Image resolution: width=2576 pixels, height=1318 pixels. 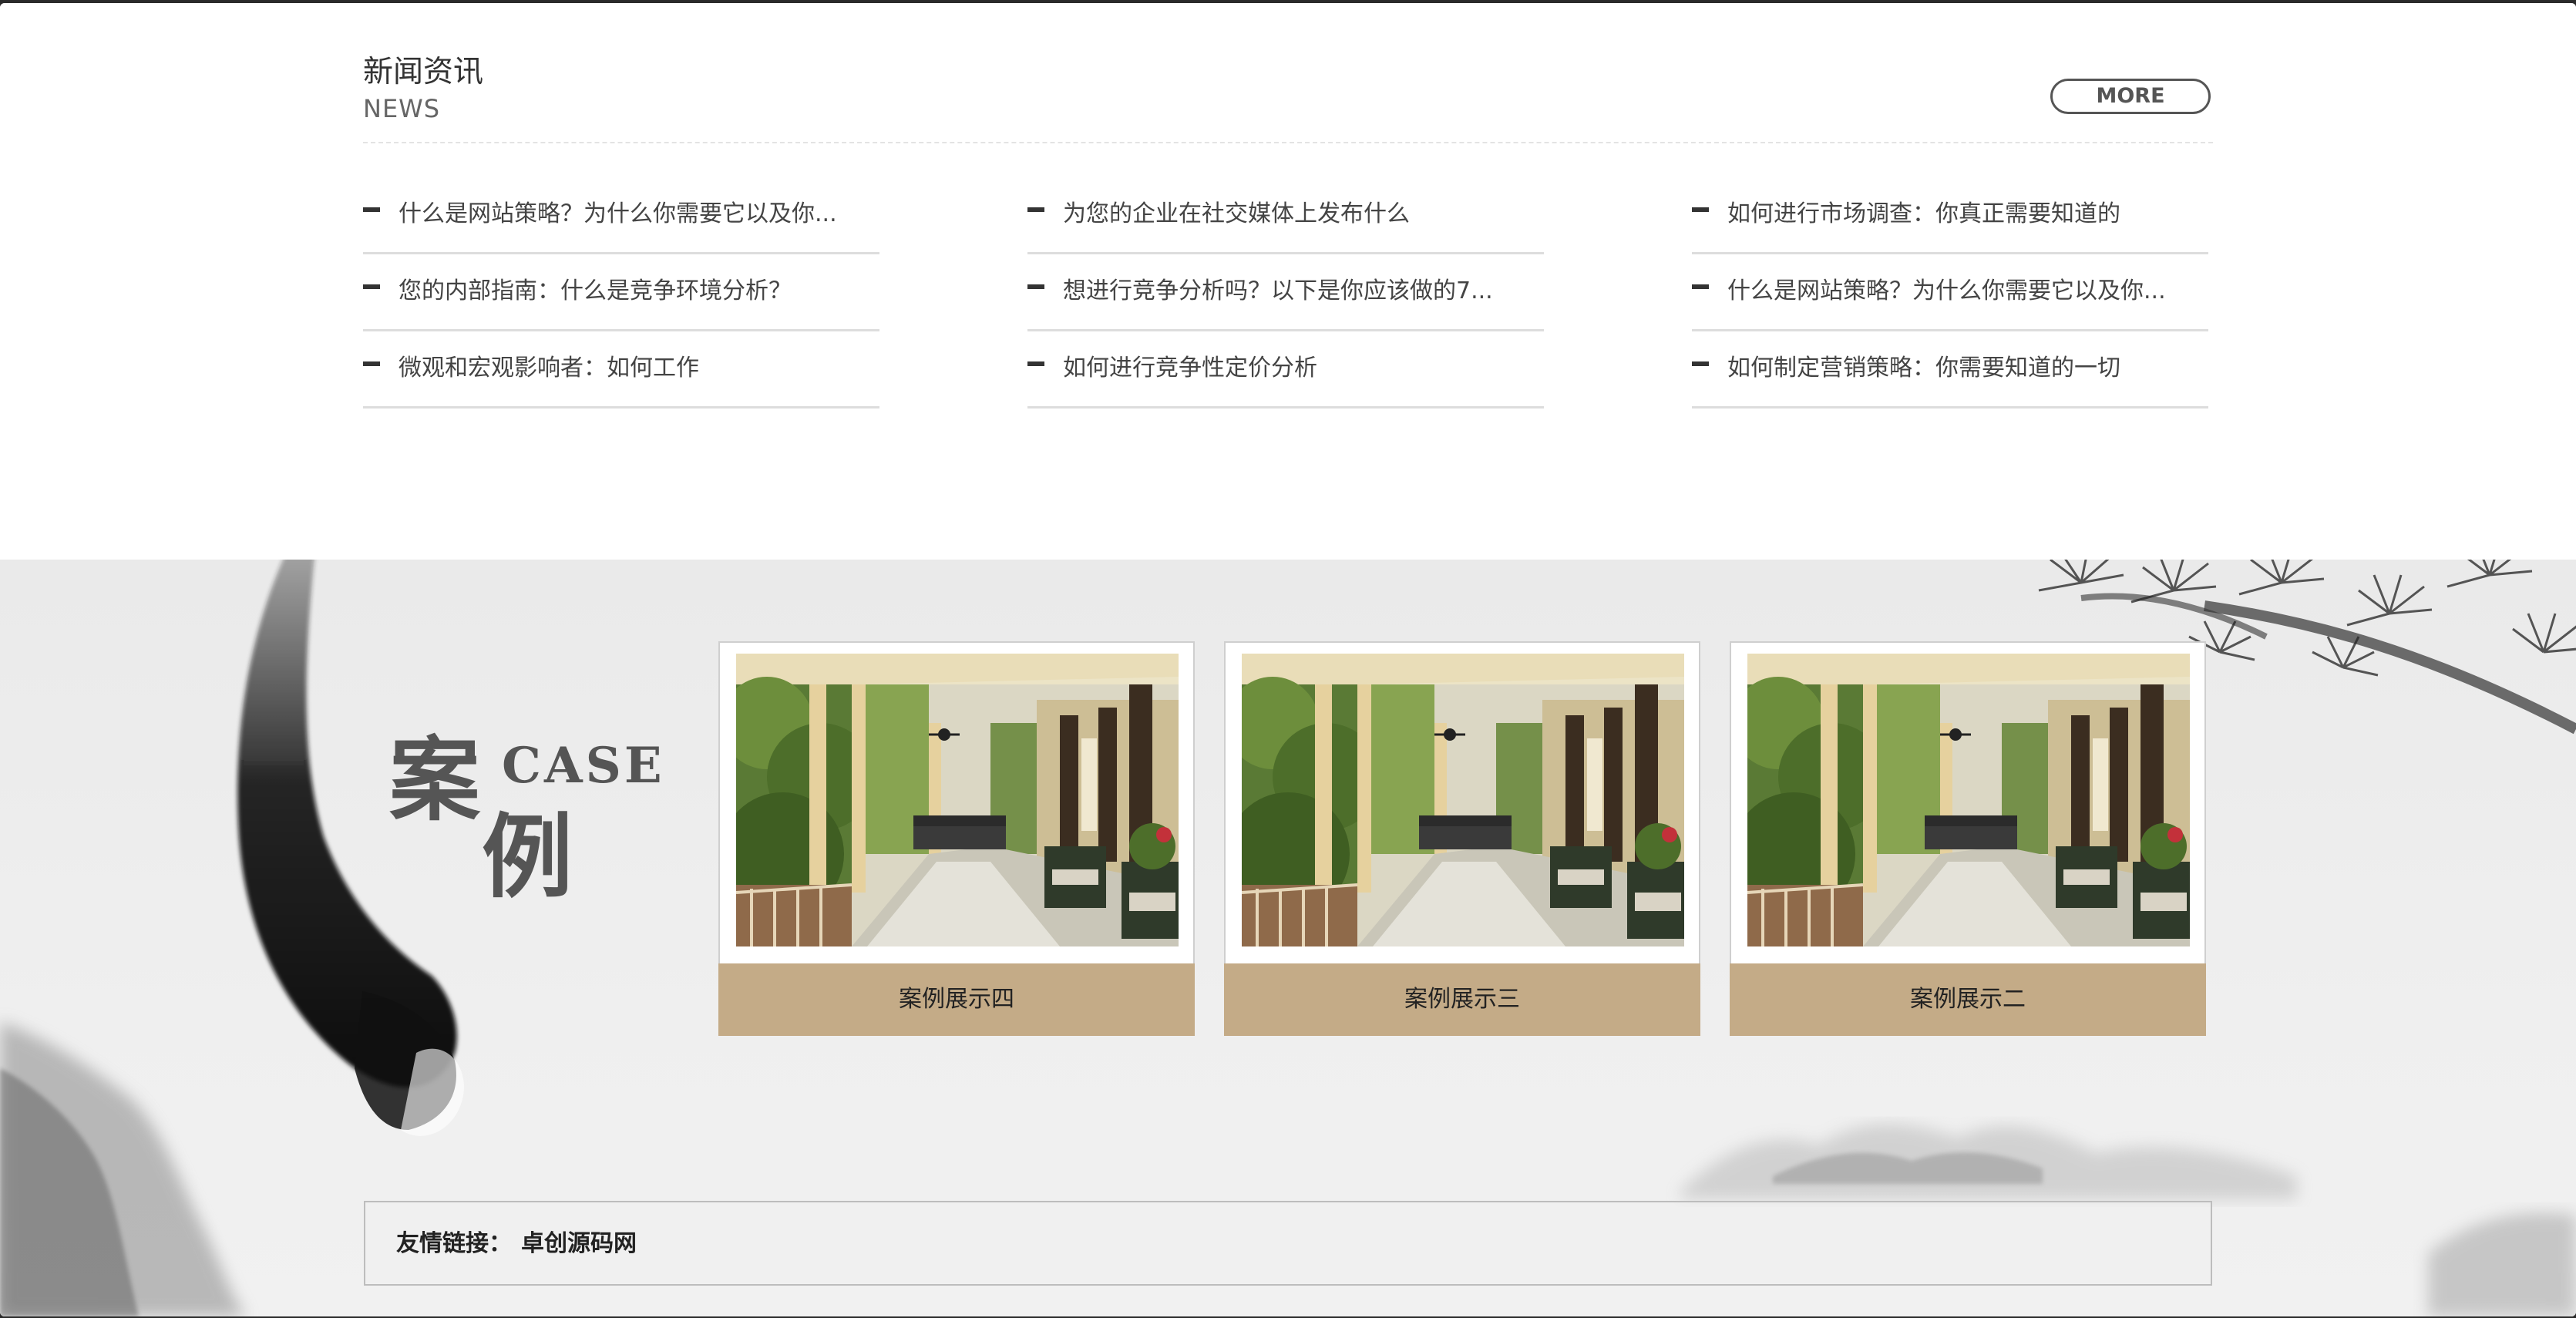 I want to click on news-item-title: 如何进行市场调查：你真正需要知道的, so click(x=1966, y=211).